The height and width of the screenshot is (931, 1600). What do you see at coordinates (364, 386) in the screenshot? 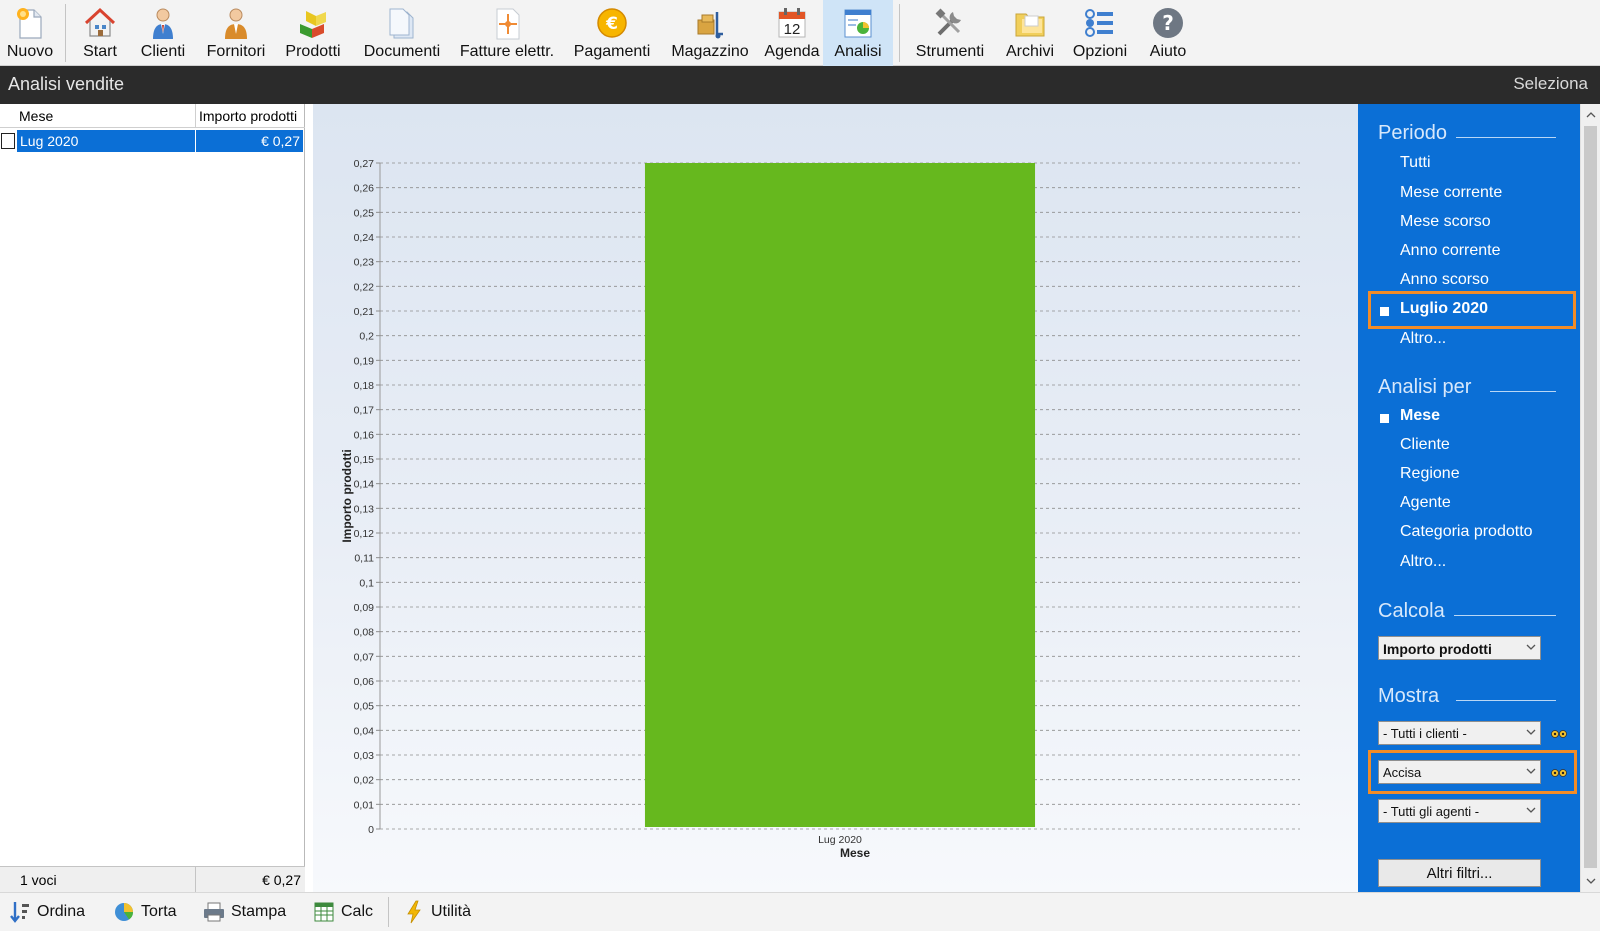
I see `y-tick-label: 0,18` at bounding box center [364, 386].